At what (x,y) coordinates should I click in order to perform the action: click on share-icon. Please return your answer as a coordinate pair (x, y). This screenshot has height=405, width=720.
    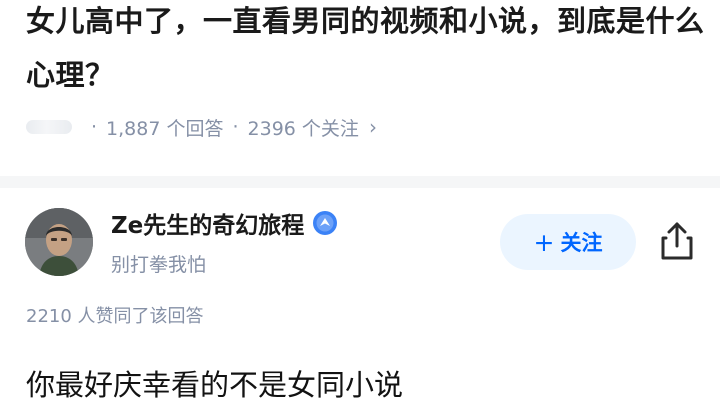
    Looking at the image, I should click on (677, 243).